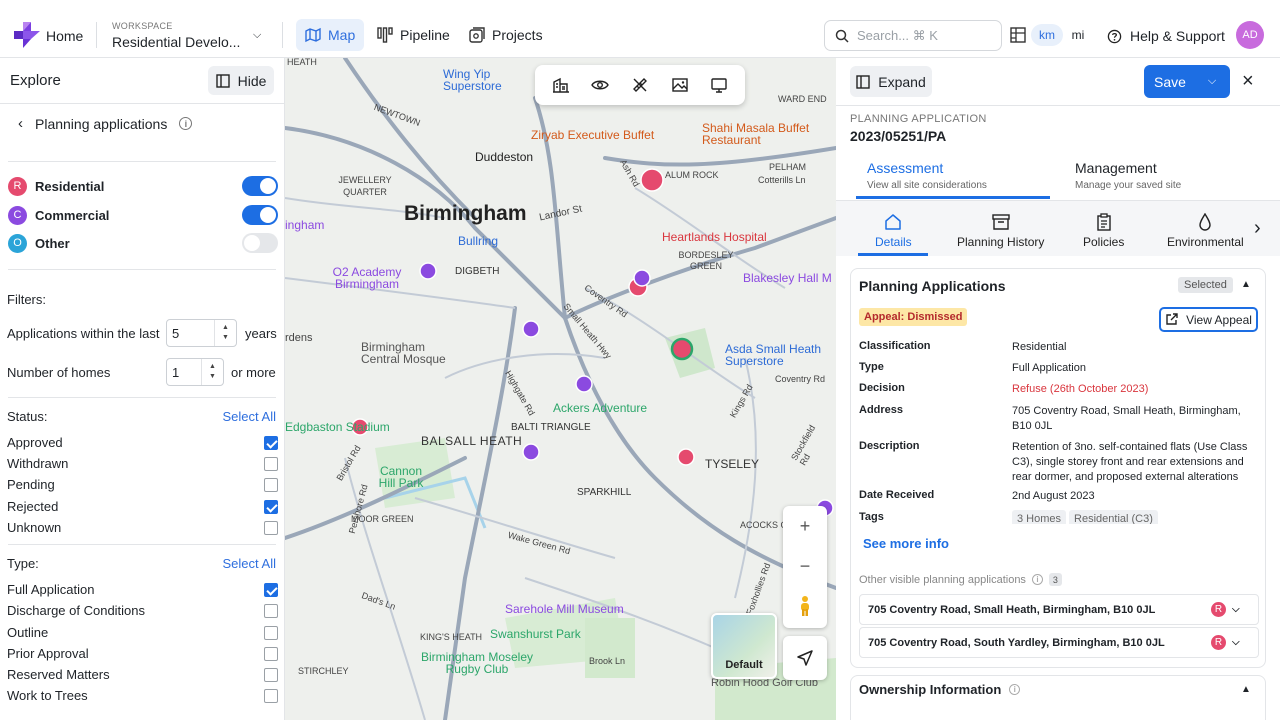 The height and width of the screenshot is (720, 1280). I want to click on nav-pipeline: Pipeline, so click(413, 35).